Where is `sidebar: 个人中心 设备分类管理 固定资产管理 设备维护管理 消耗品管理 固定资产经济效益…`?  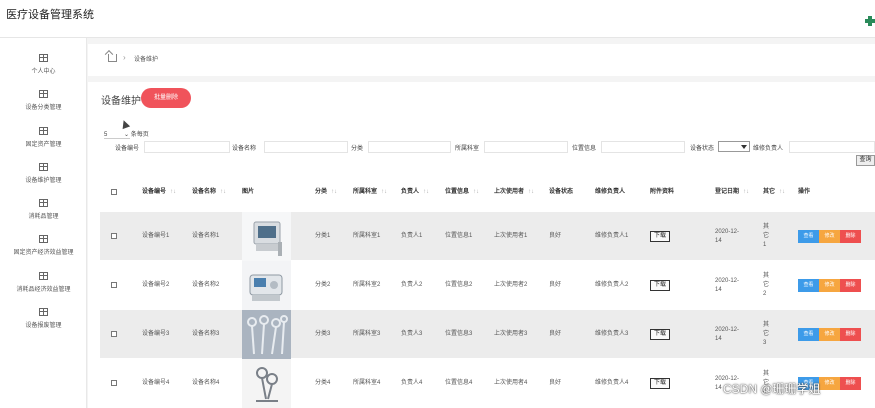 sidebar: 个人中心 设备分类管理 固定资产管理 设备维护管理 消耗品管理 固定资产经济效益… is located at coordinates (43, 223).